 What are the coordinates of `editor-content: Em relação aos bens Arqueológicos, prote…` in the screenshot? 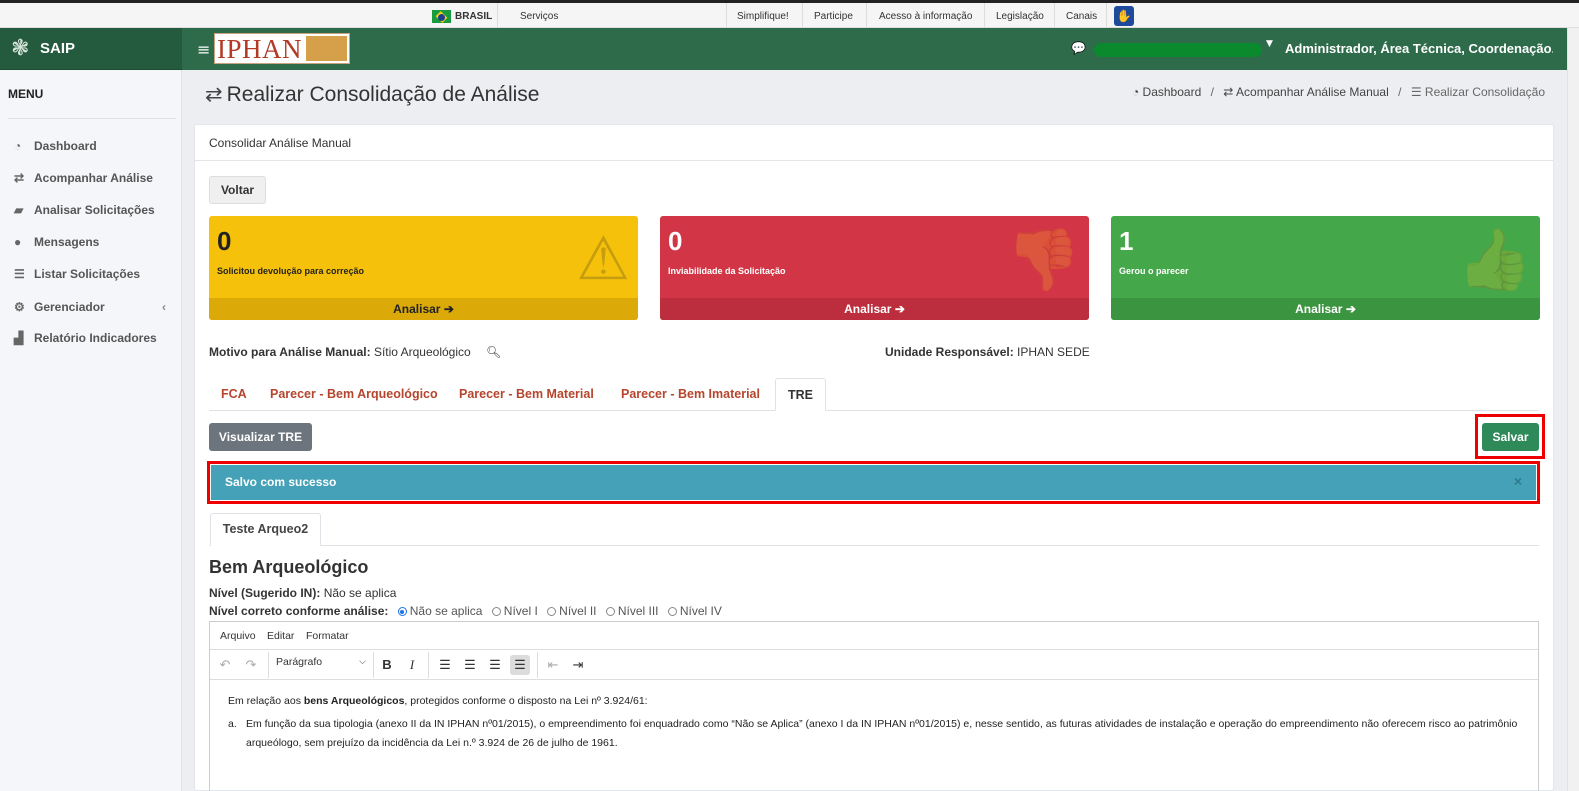 It's located at (875, 722).